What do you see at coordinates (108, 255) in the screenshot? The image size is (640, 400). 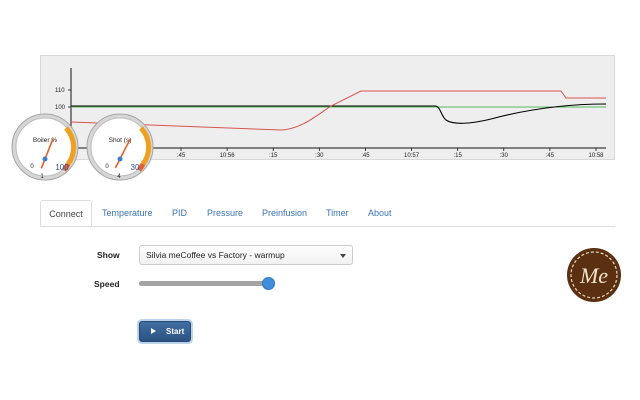 I see `show-label: Show` at bounding box center [108, 255].